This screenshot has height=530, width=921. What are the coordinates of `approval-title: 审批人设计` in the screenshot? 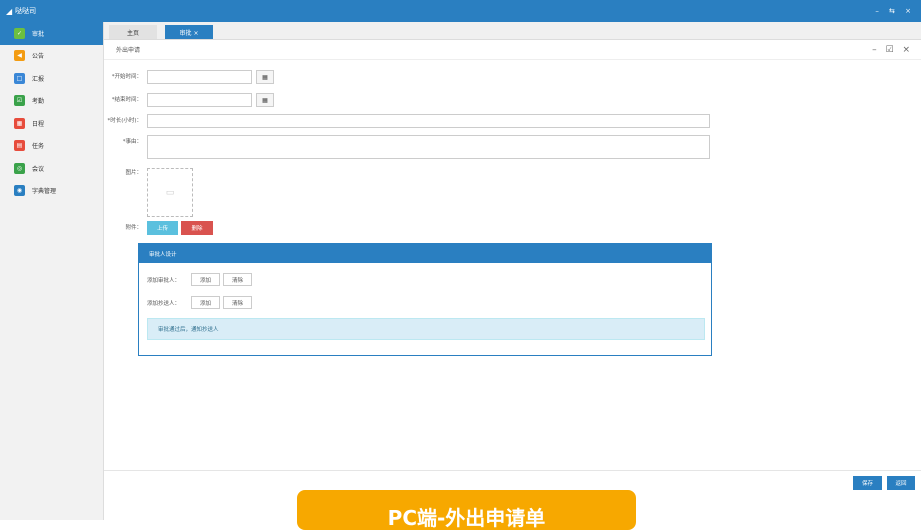 It's located at (425, 253).